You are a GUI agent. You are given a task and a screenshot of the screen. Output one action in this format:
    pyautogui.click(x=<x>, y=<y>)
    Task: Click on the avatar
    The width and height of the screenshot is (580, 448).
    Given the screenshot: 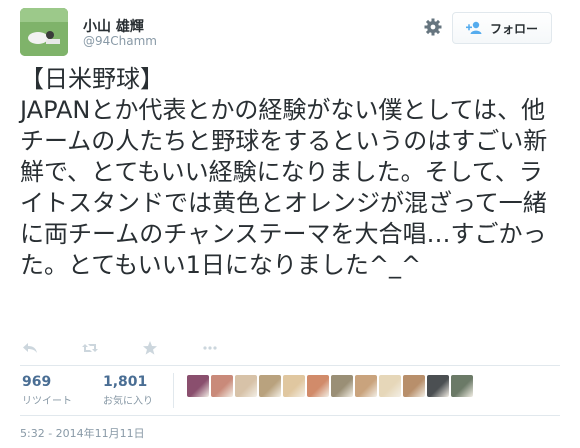 What is the action you would take?
    pyautogui.click(x=44, y=32)
    